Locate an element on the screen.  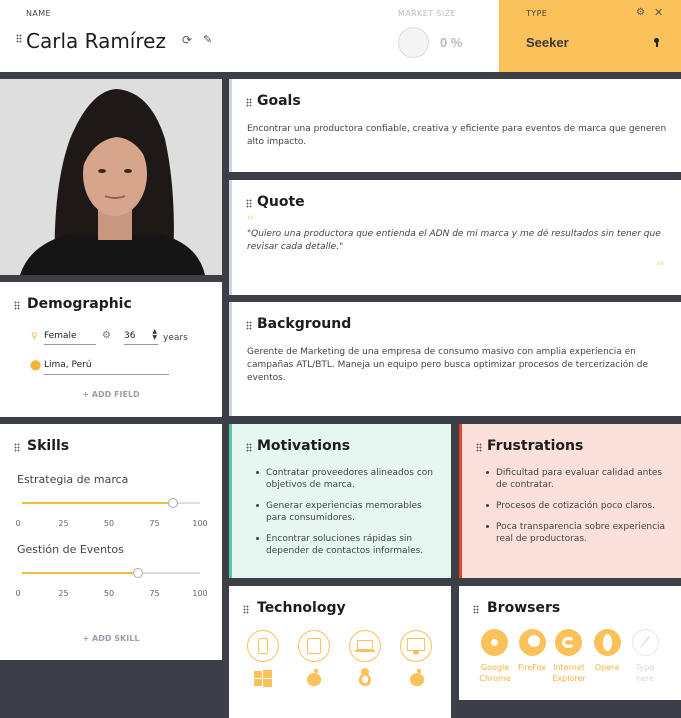
browser-label: Opera is located at coordinates (607, 667).